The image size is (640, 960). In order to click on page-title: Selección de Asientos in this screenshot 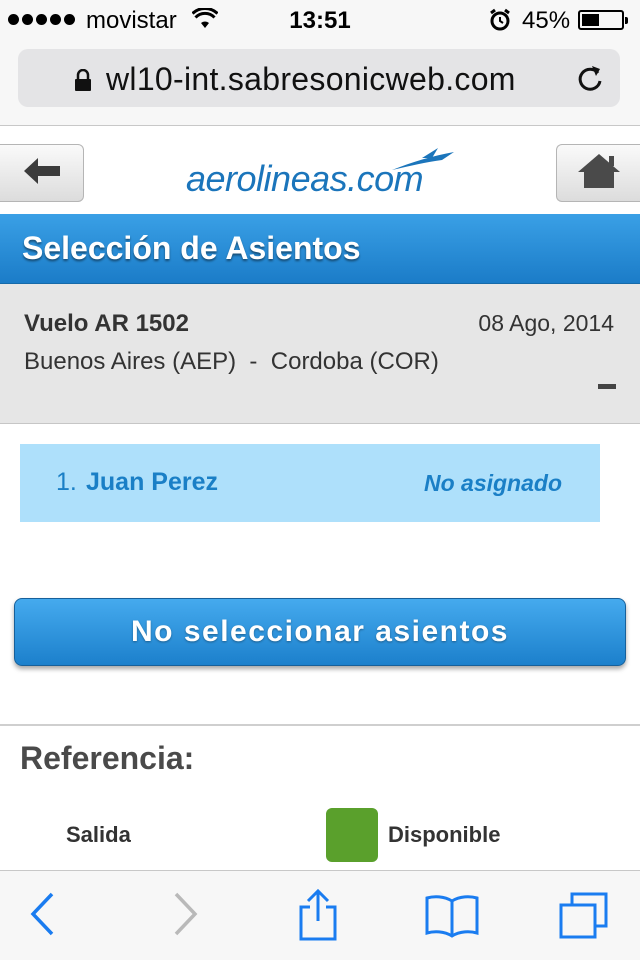, I will do `click(191, 248)`.